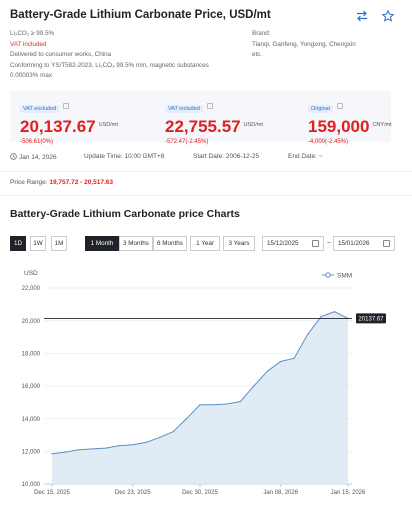  Describe the element at coordinates (31, 387) in the screenshot. I see `y-tick-label: 16,000` at that location.